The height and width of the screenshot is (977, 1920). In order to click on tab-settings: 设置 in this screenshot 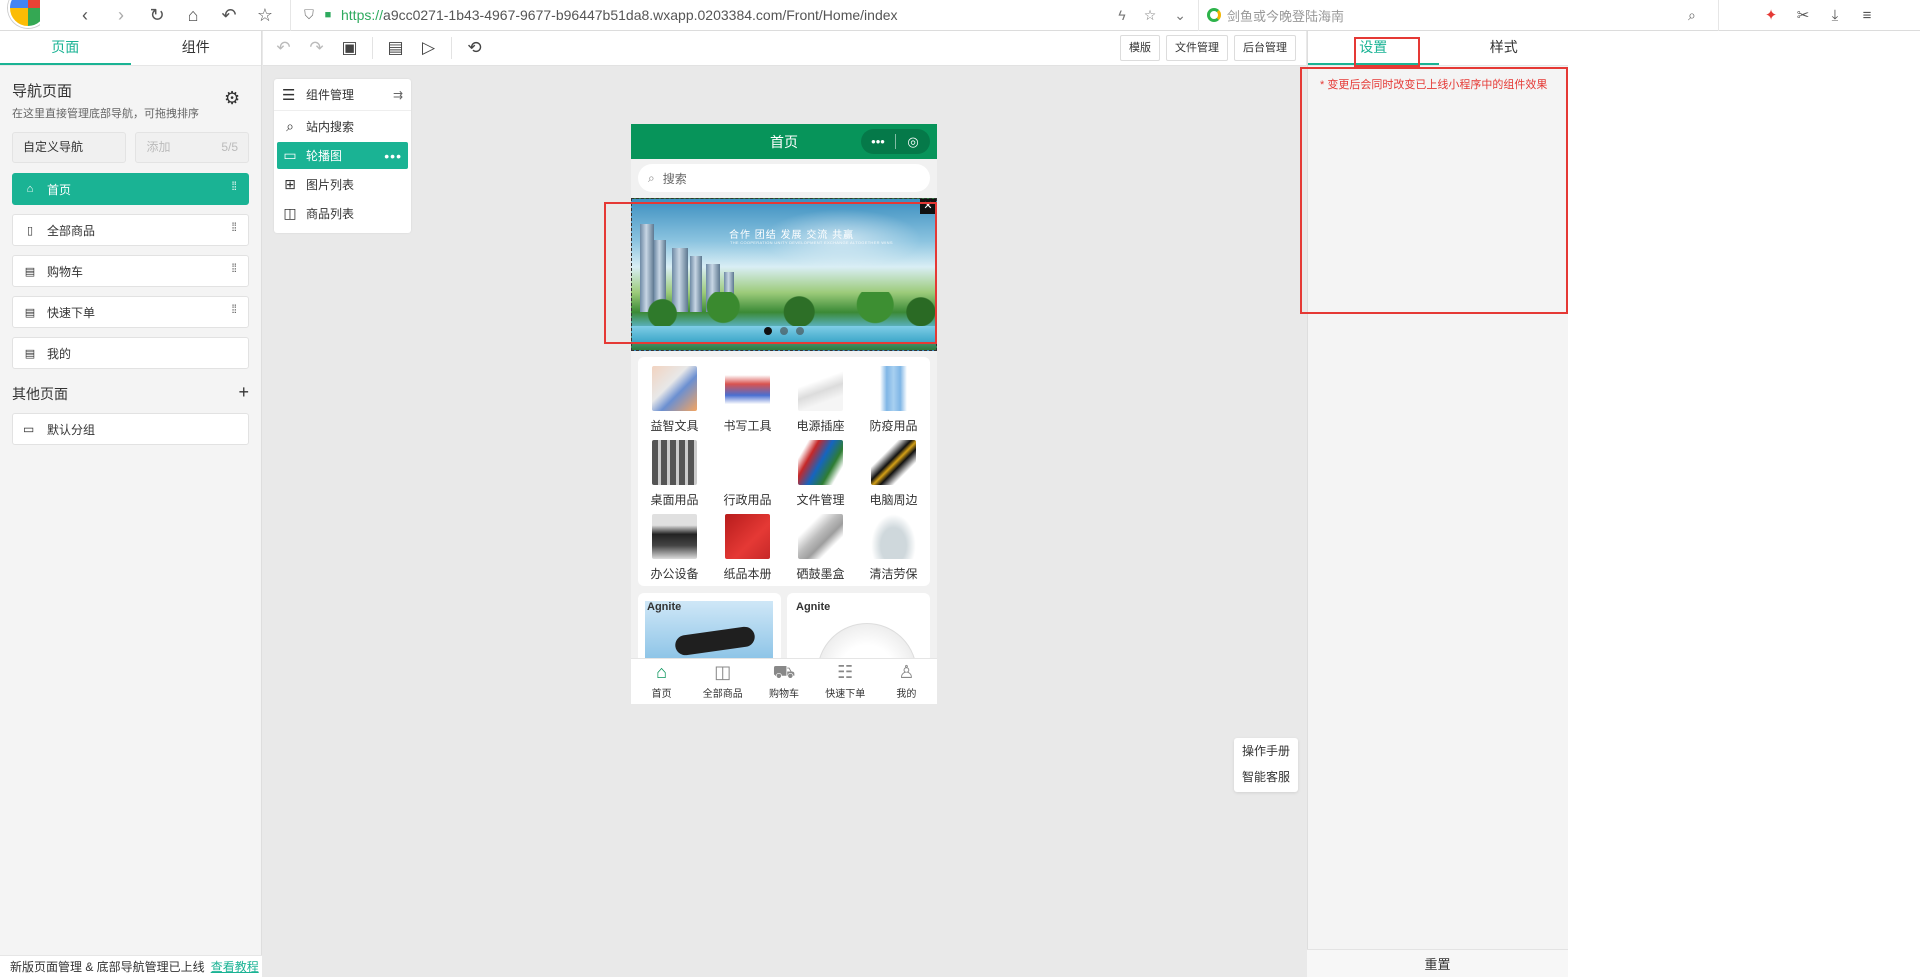, I will do `click(1373, 48)`.